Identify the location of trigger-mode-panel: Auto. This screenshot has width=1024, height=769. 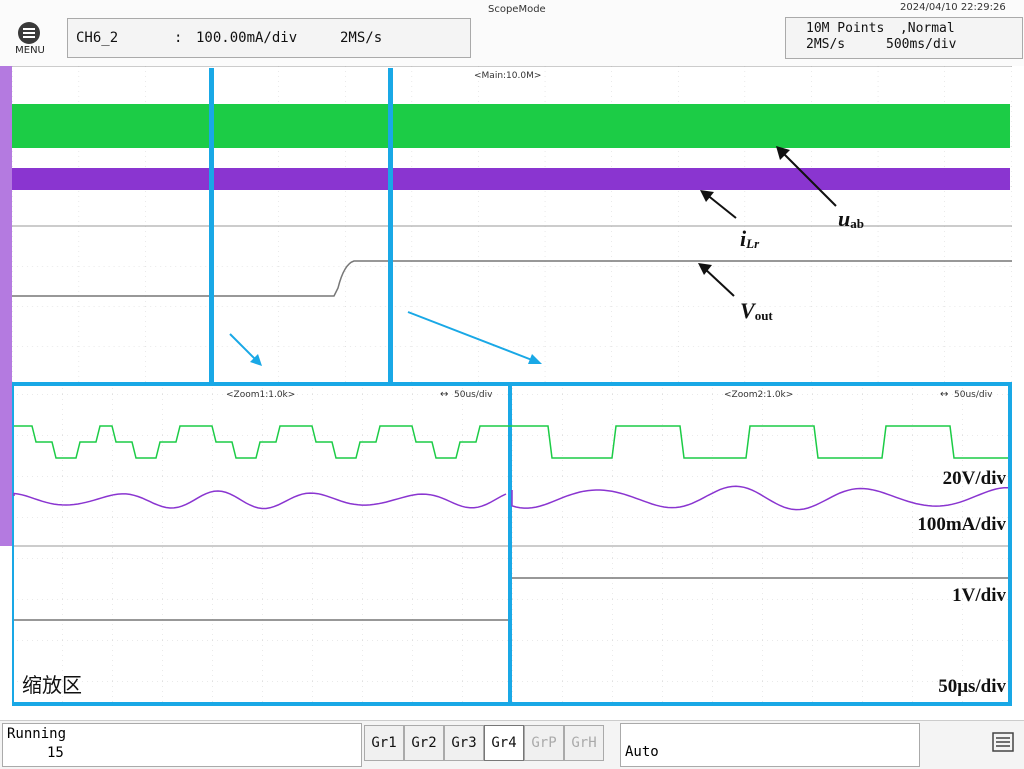
(770, 745).